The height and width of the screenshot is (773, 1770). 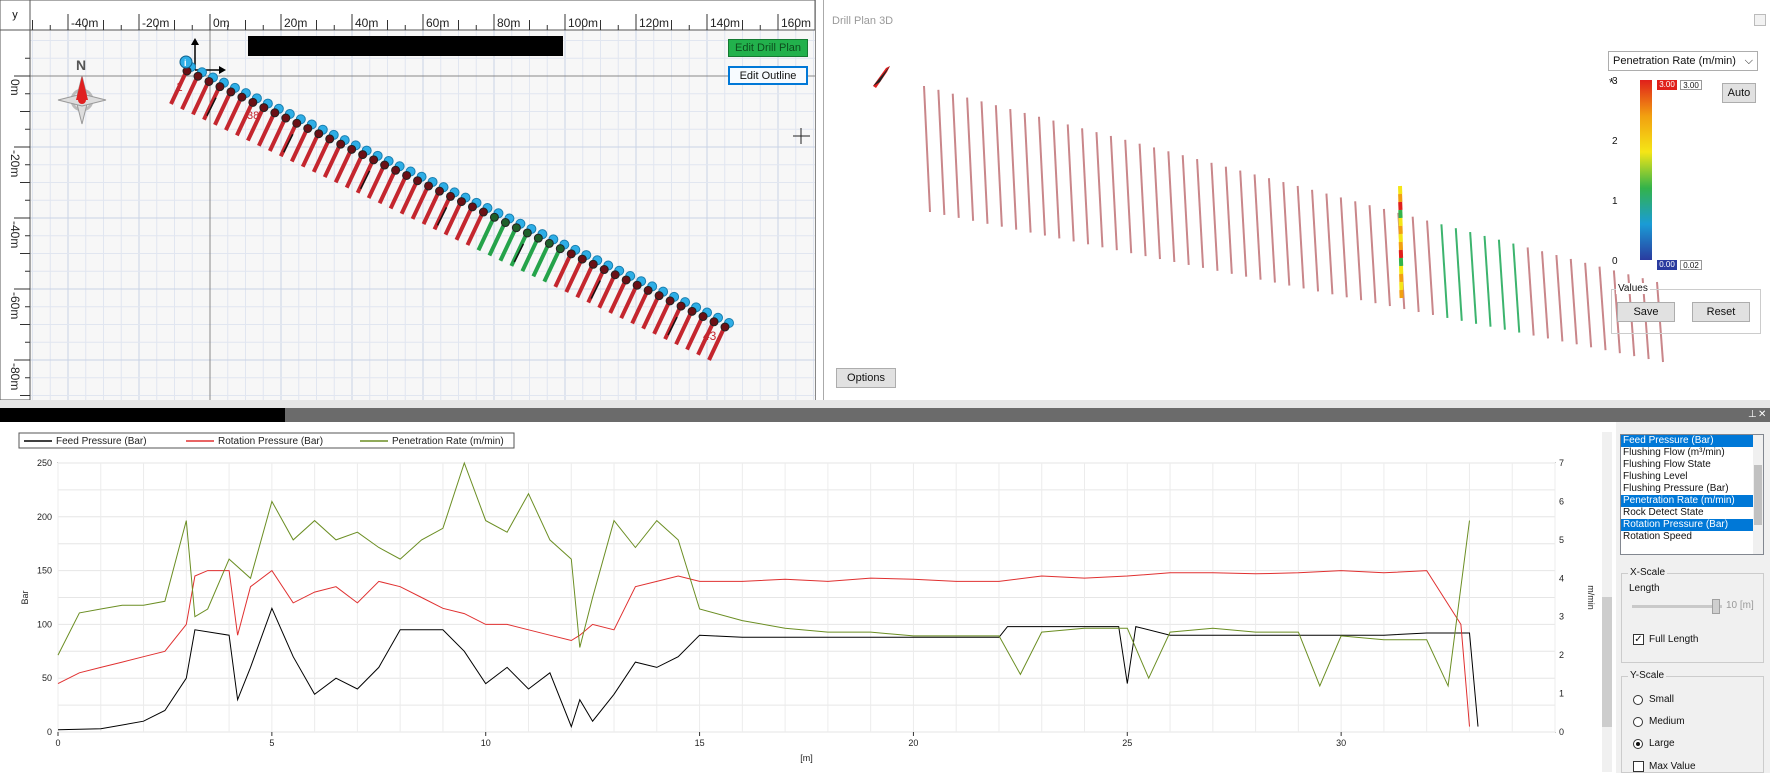 What do you see at coordinates (1638, 744) in the screenshot?
I see `yscale-large-radio` at bounding box center [1638, 744].